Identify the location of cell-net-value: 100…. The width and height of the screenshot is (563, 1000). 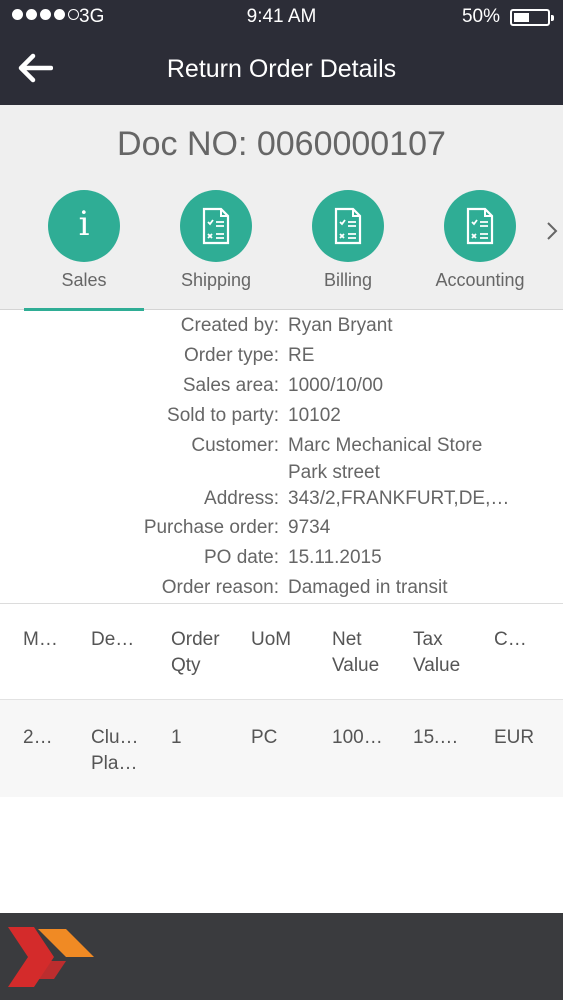
(357, 737).